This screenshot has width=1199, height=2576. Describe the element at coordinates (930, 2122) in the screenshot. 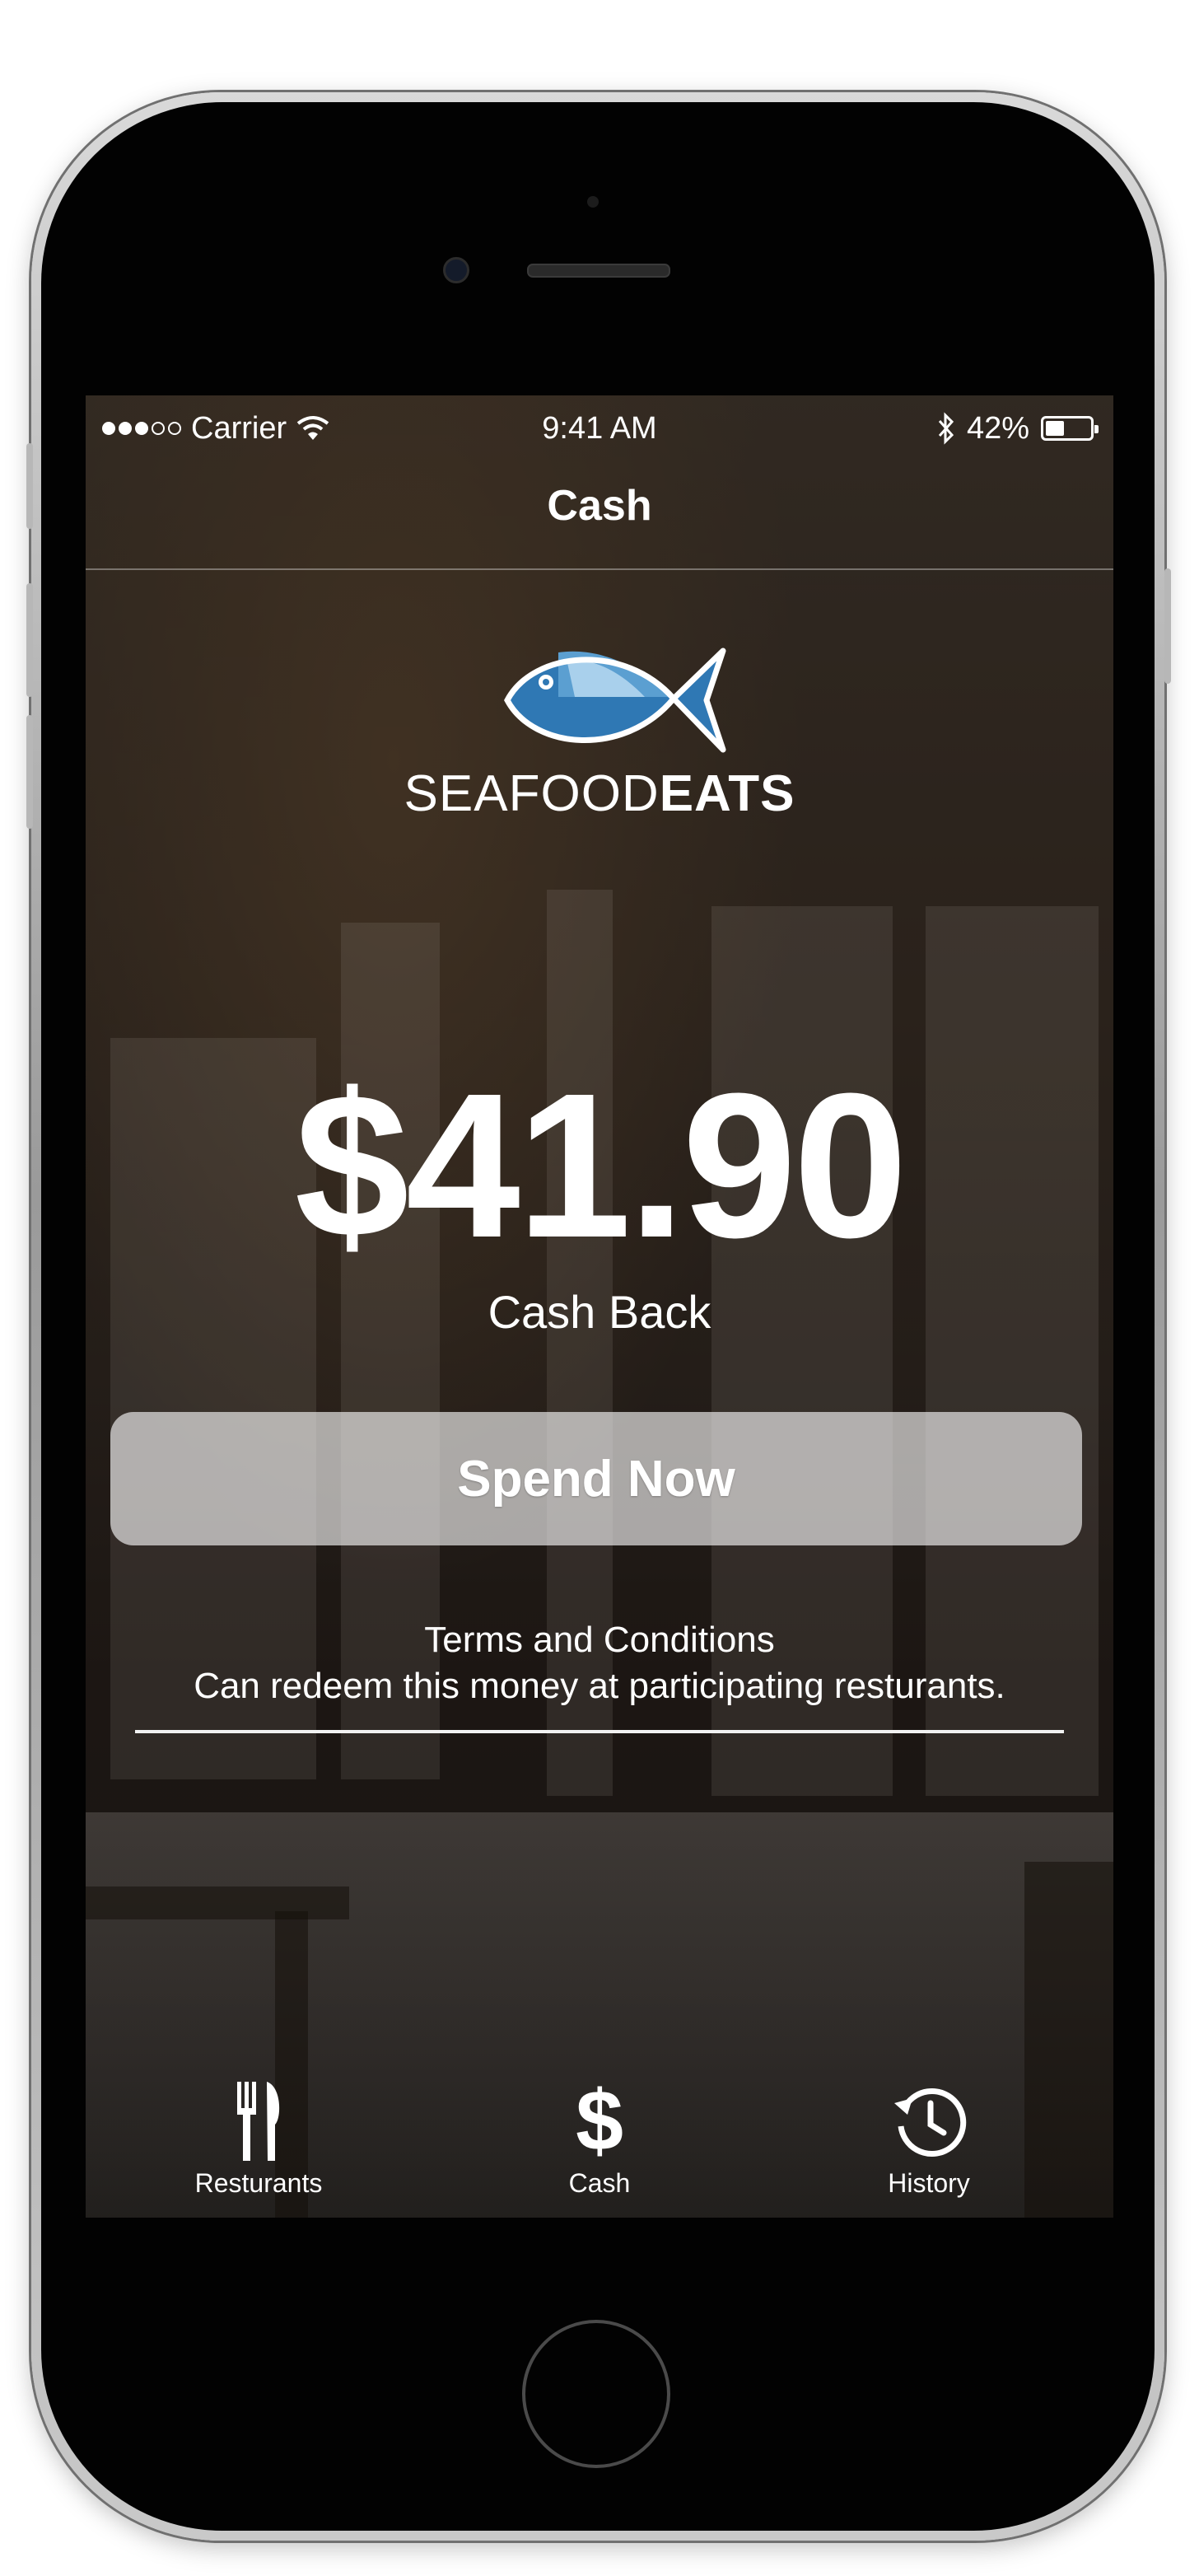

I see `history-clock-icon` at that location.